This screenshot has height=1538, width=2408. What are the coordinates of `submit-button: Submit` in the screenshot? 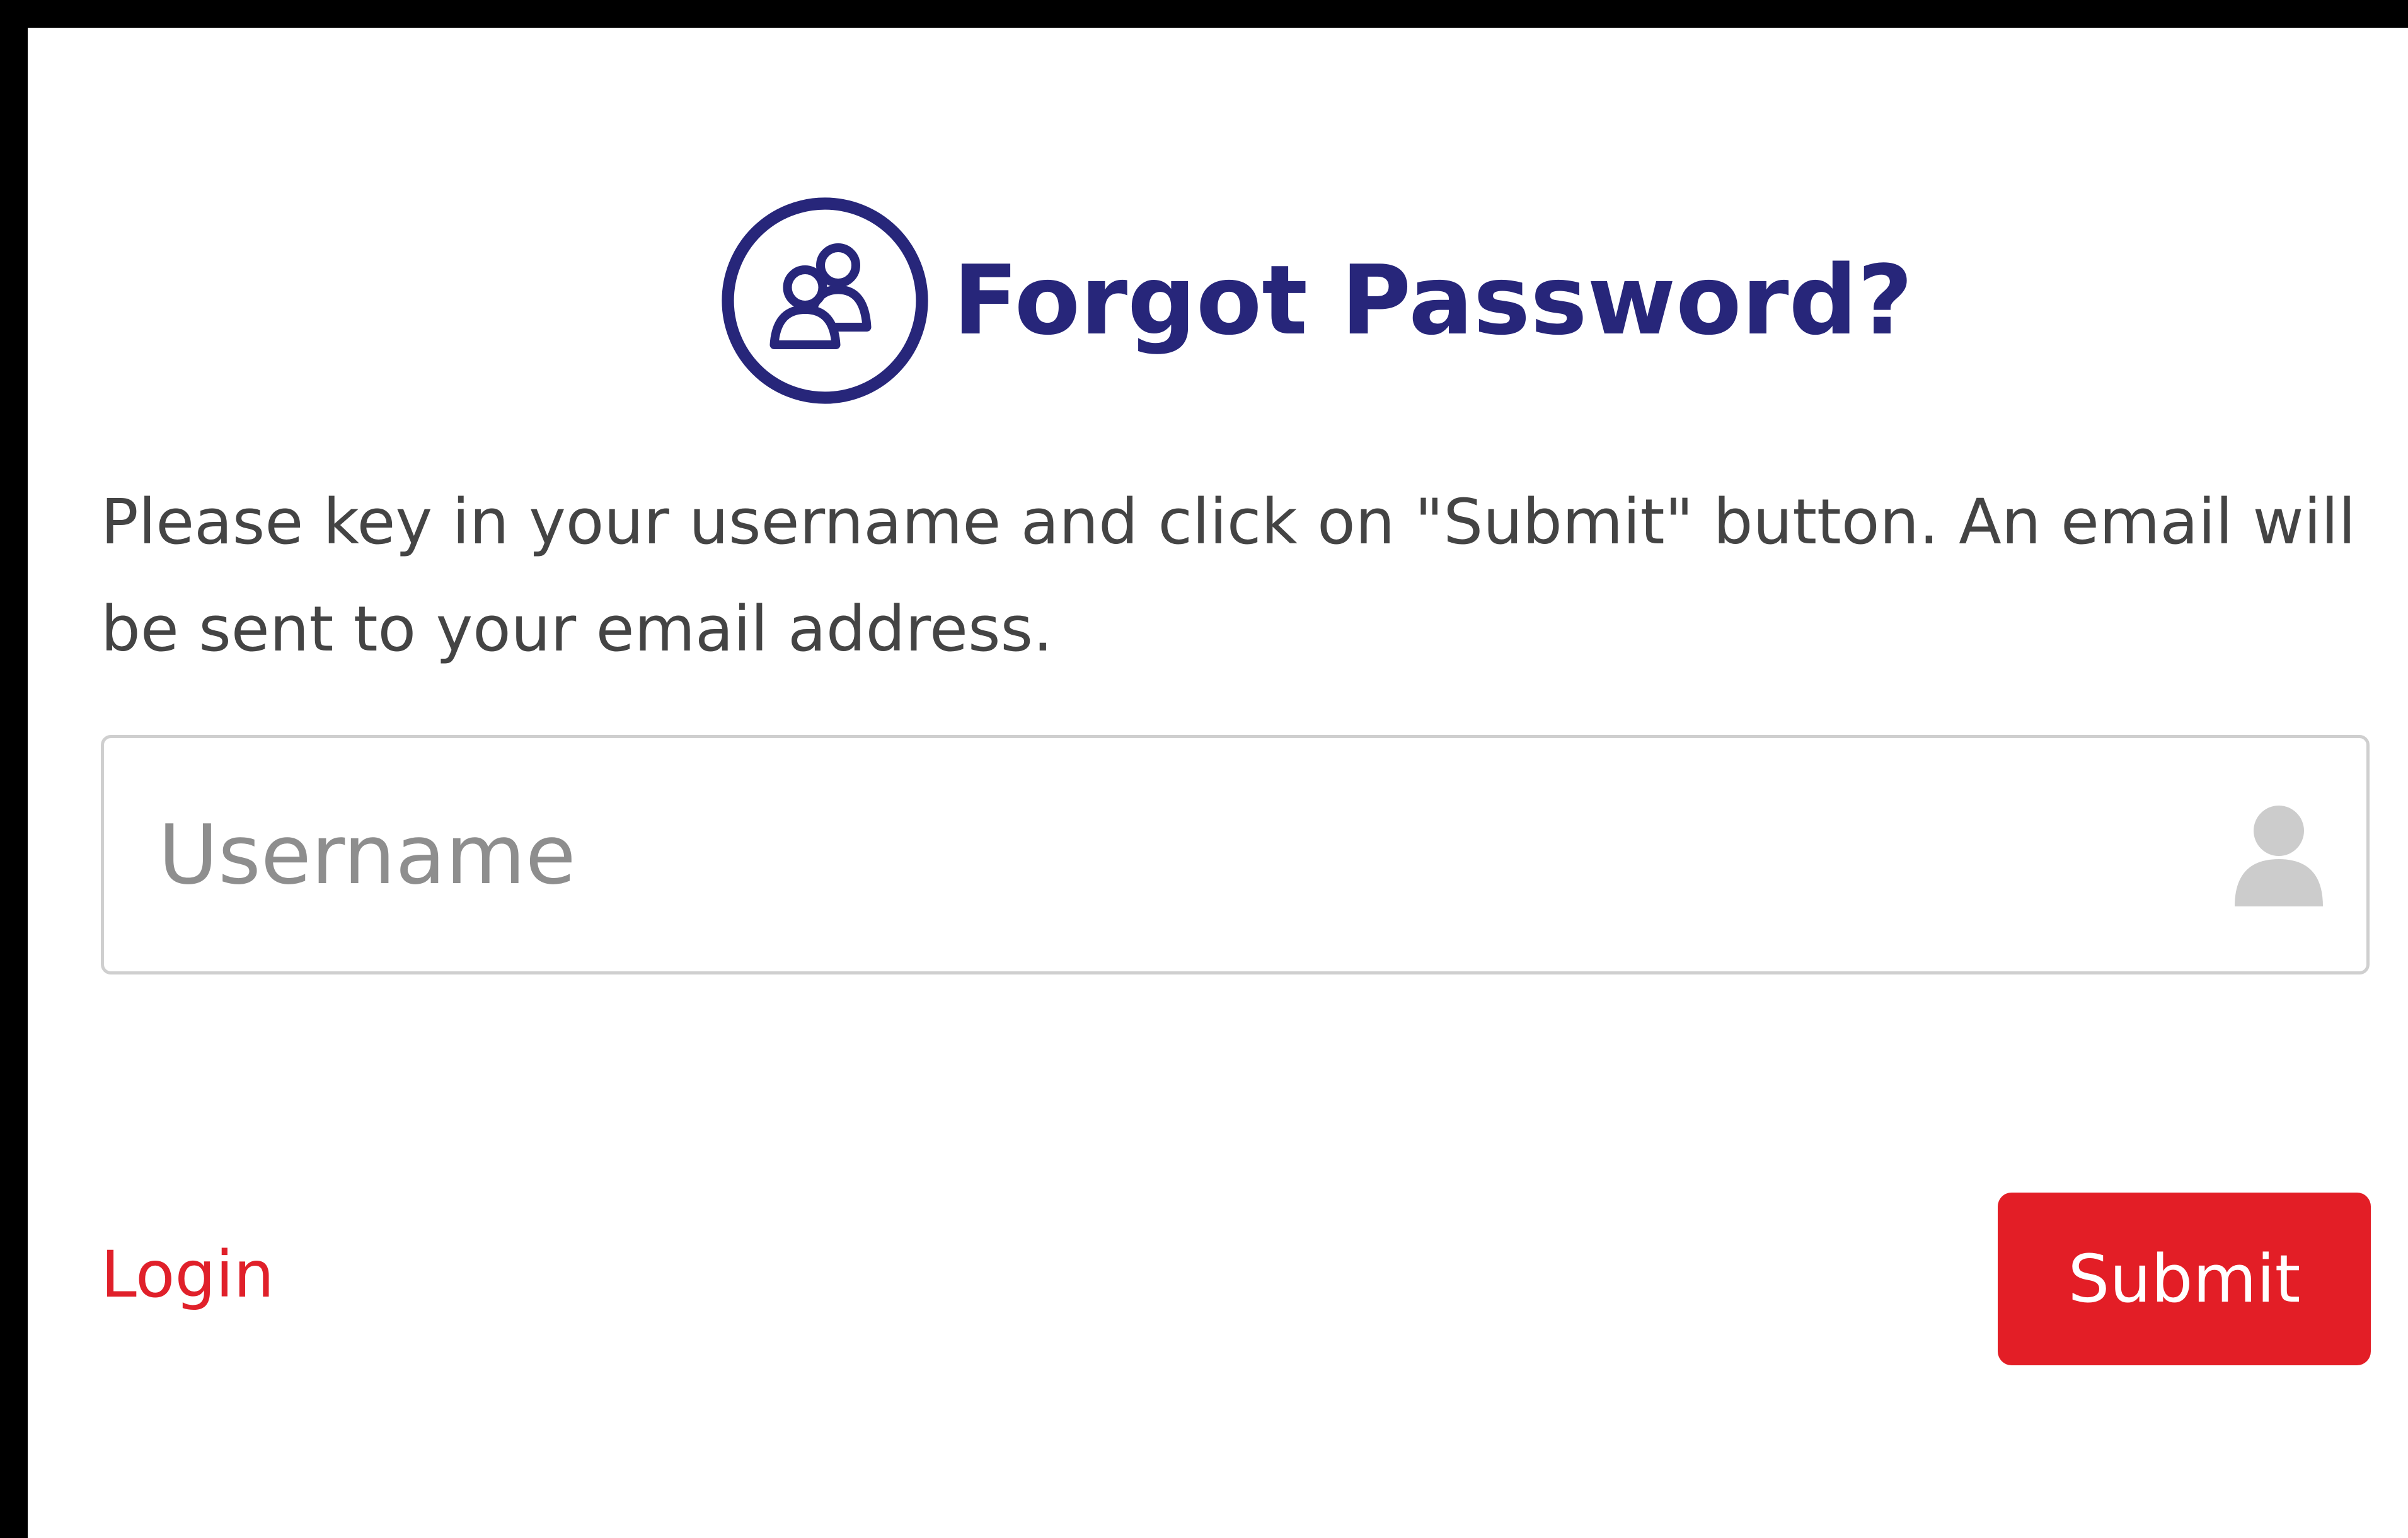 It's located at (2185, 1279).